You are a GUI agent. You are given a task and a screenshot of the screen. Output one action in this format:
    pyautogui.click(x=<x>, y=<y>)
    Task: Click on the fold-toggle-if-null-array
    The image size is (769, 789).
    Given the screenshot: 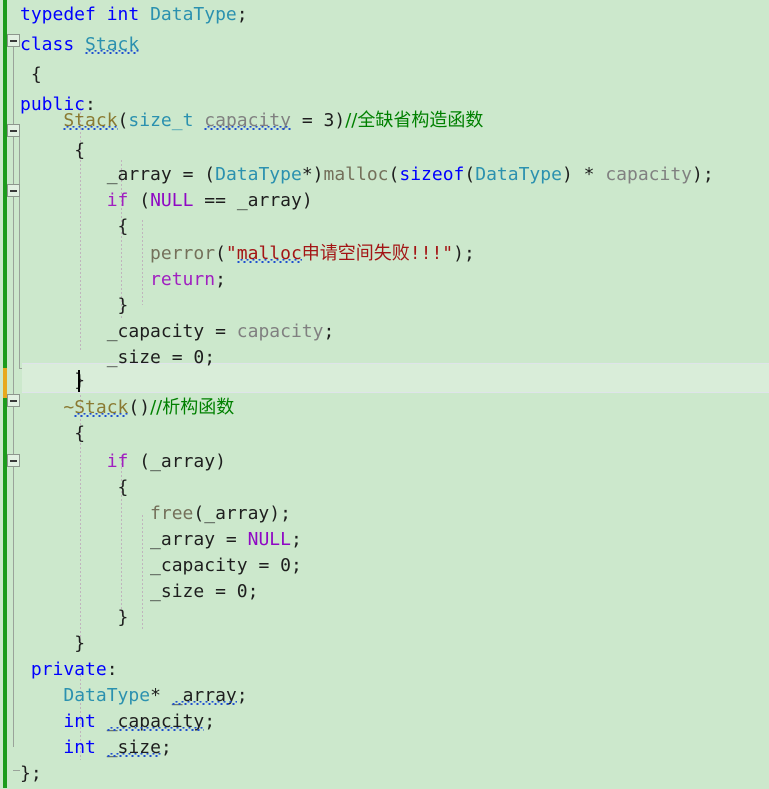 What is the action you would take?
    pyautogui.click(x=13, y=190)
    